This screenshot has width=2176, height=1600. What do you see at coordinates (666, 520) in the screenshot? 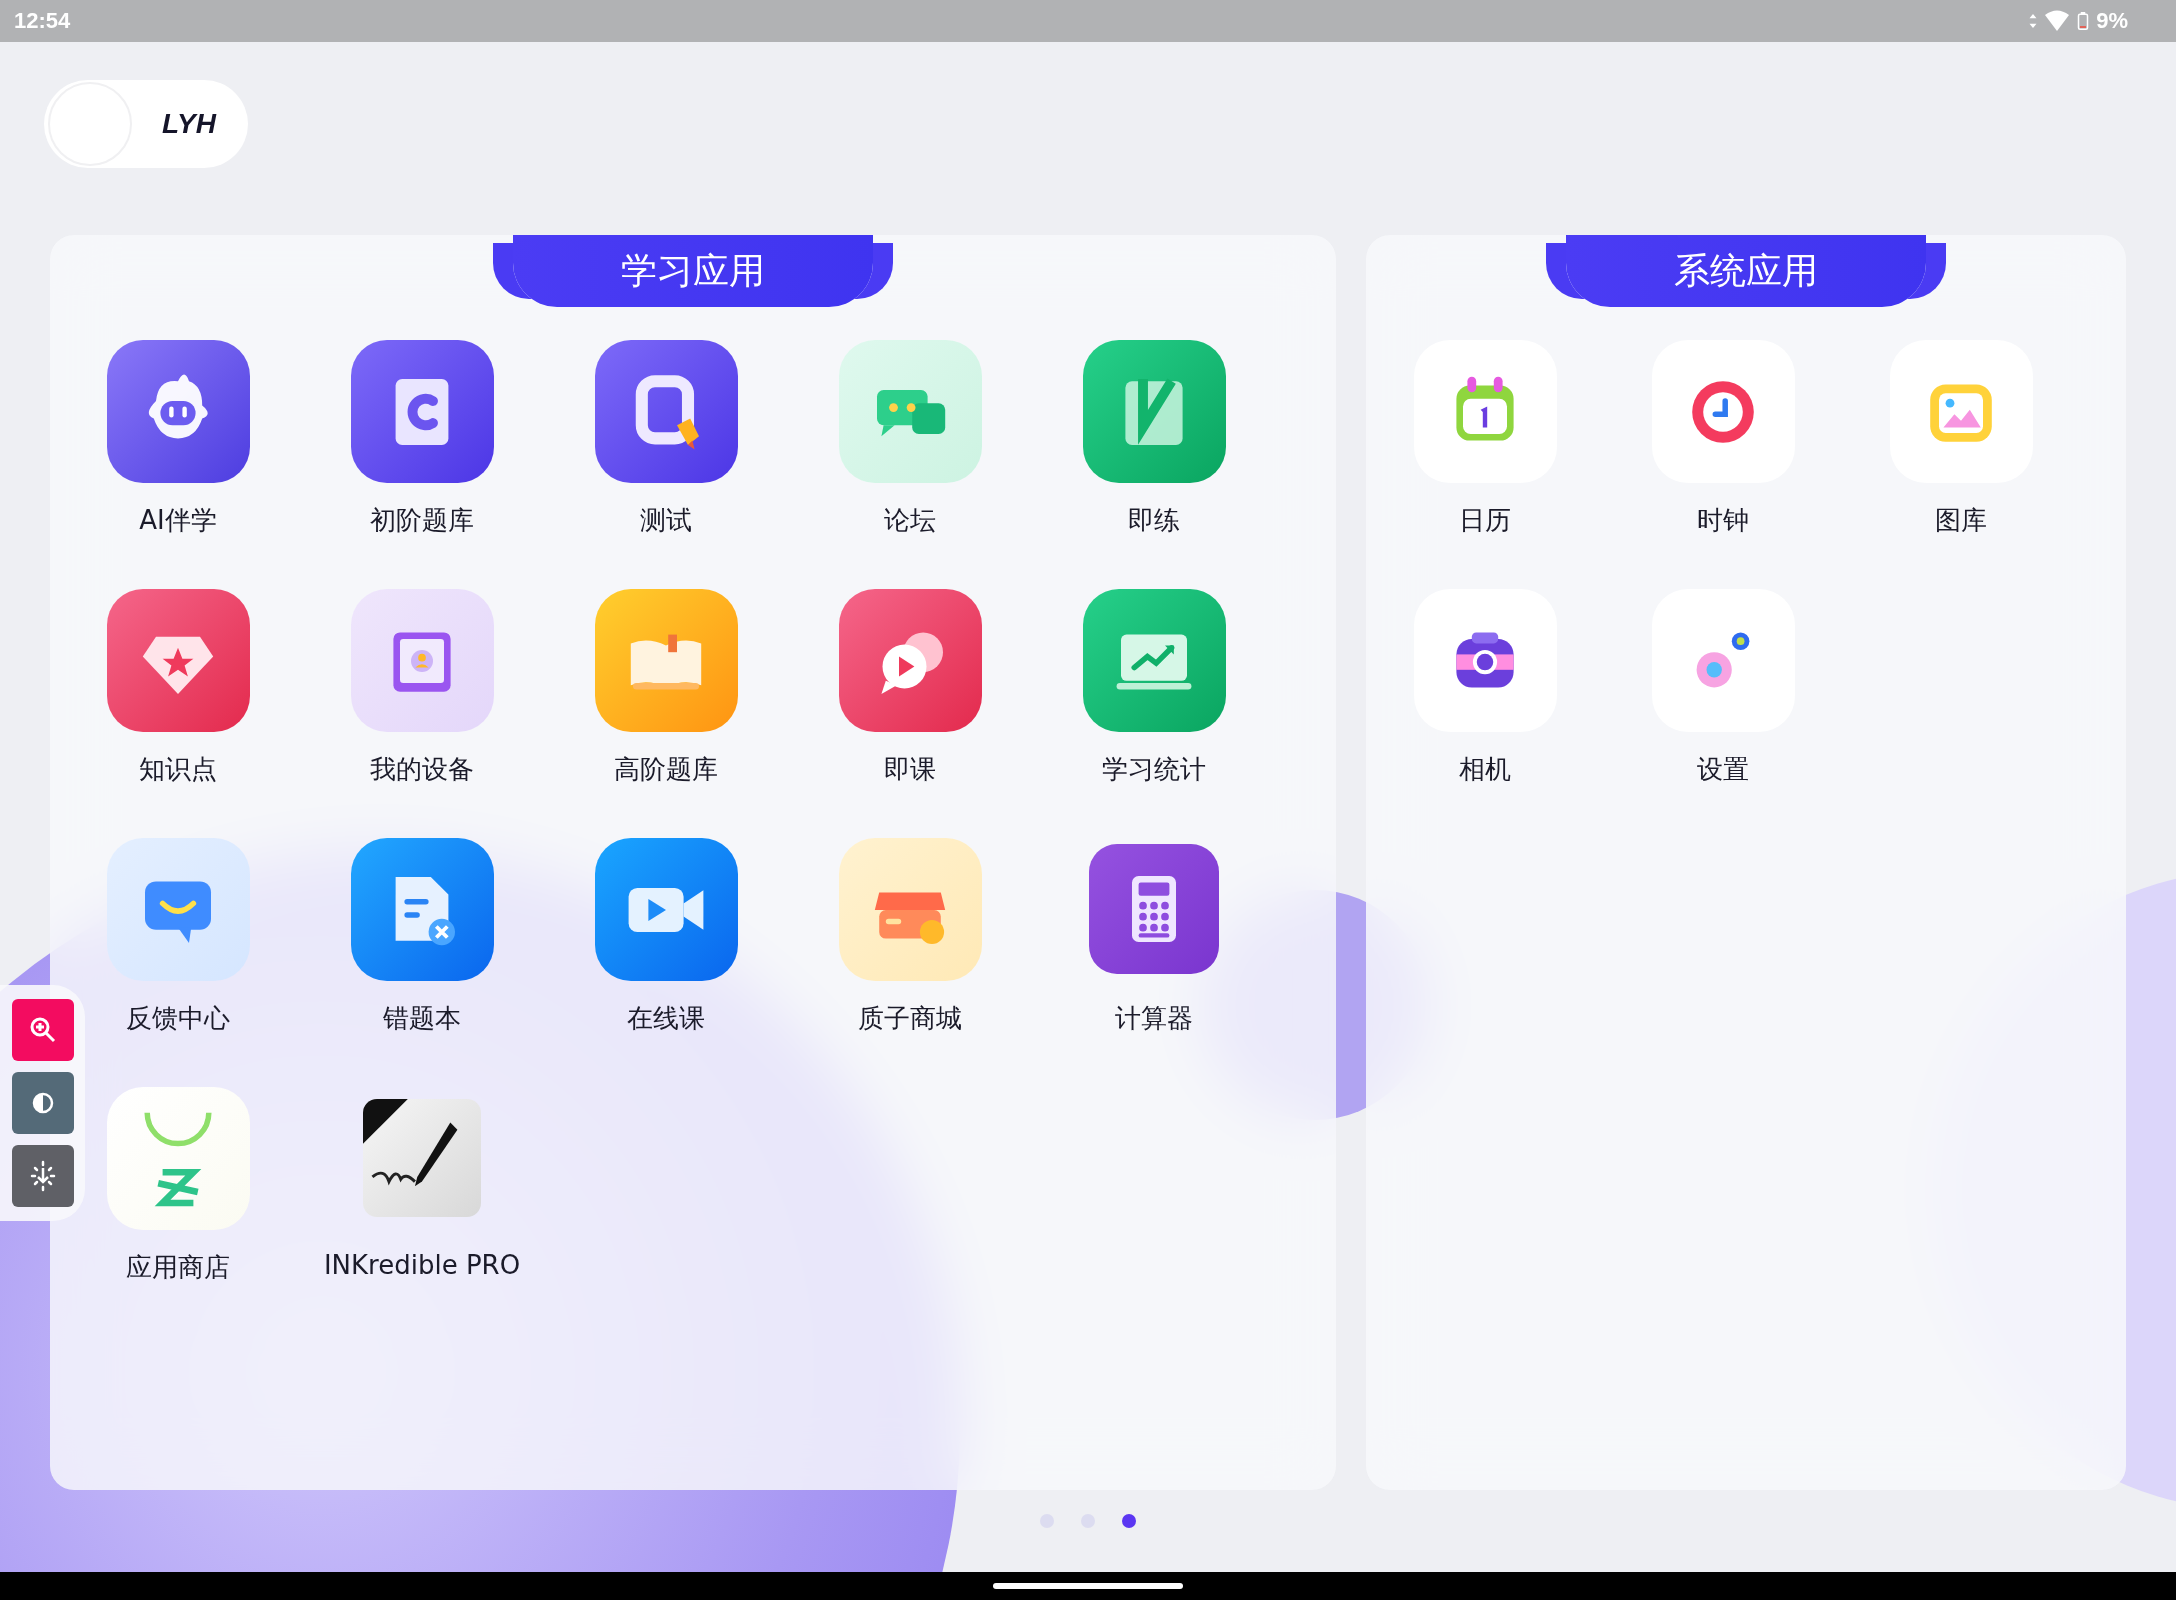
I see `app-label: 测试` at bounding box center [666, 520].